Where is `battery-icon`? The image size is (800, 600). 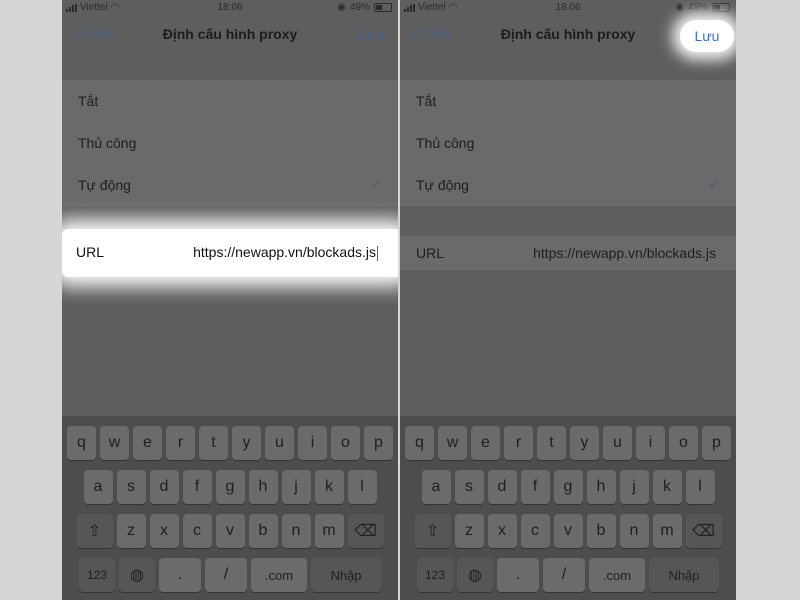 battery-icon is located at coordinates (383, 7).